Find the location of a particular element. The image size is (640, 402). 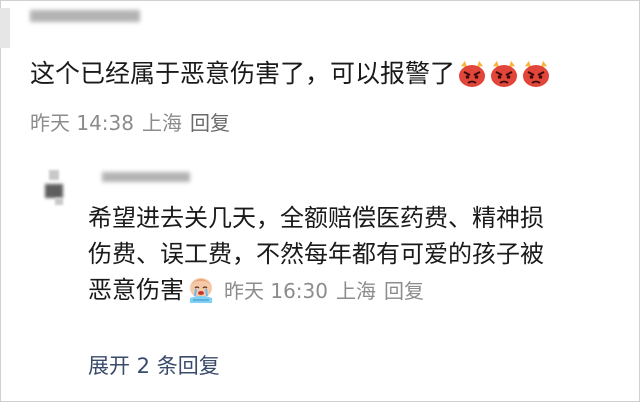

comment-location: 上海 is located at coordinates (162, 123).